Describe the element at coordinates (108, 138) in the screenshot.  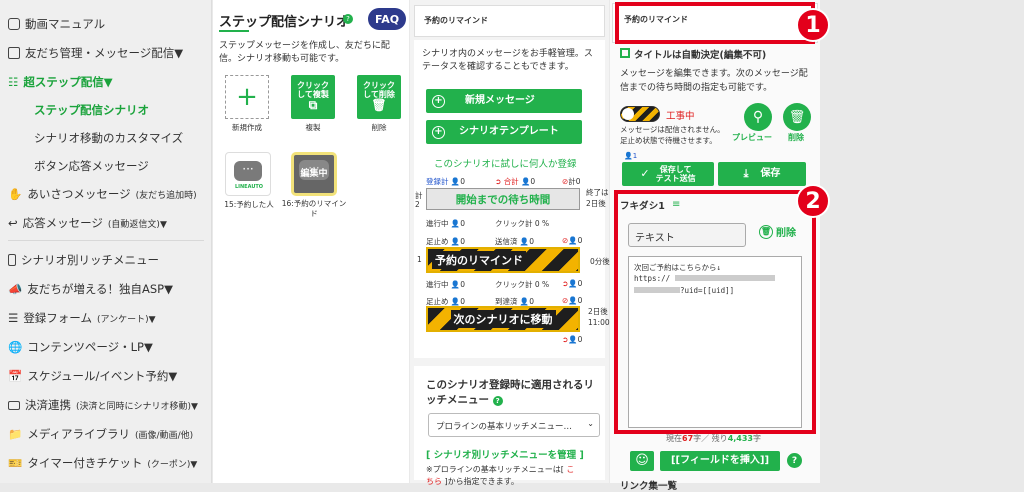
I see `sidebar-item-scenario-move: シナリオ移動のカスタマイズ` at that location.